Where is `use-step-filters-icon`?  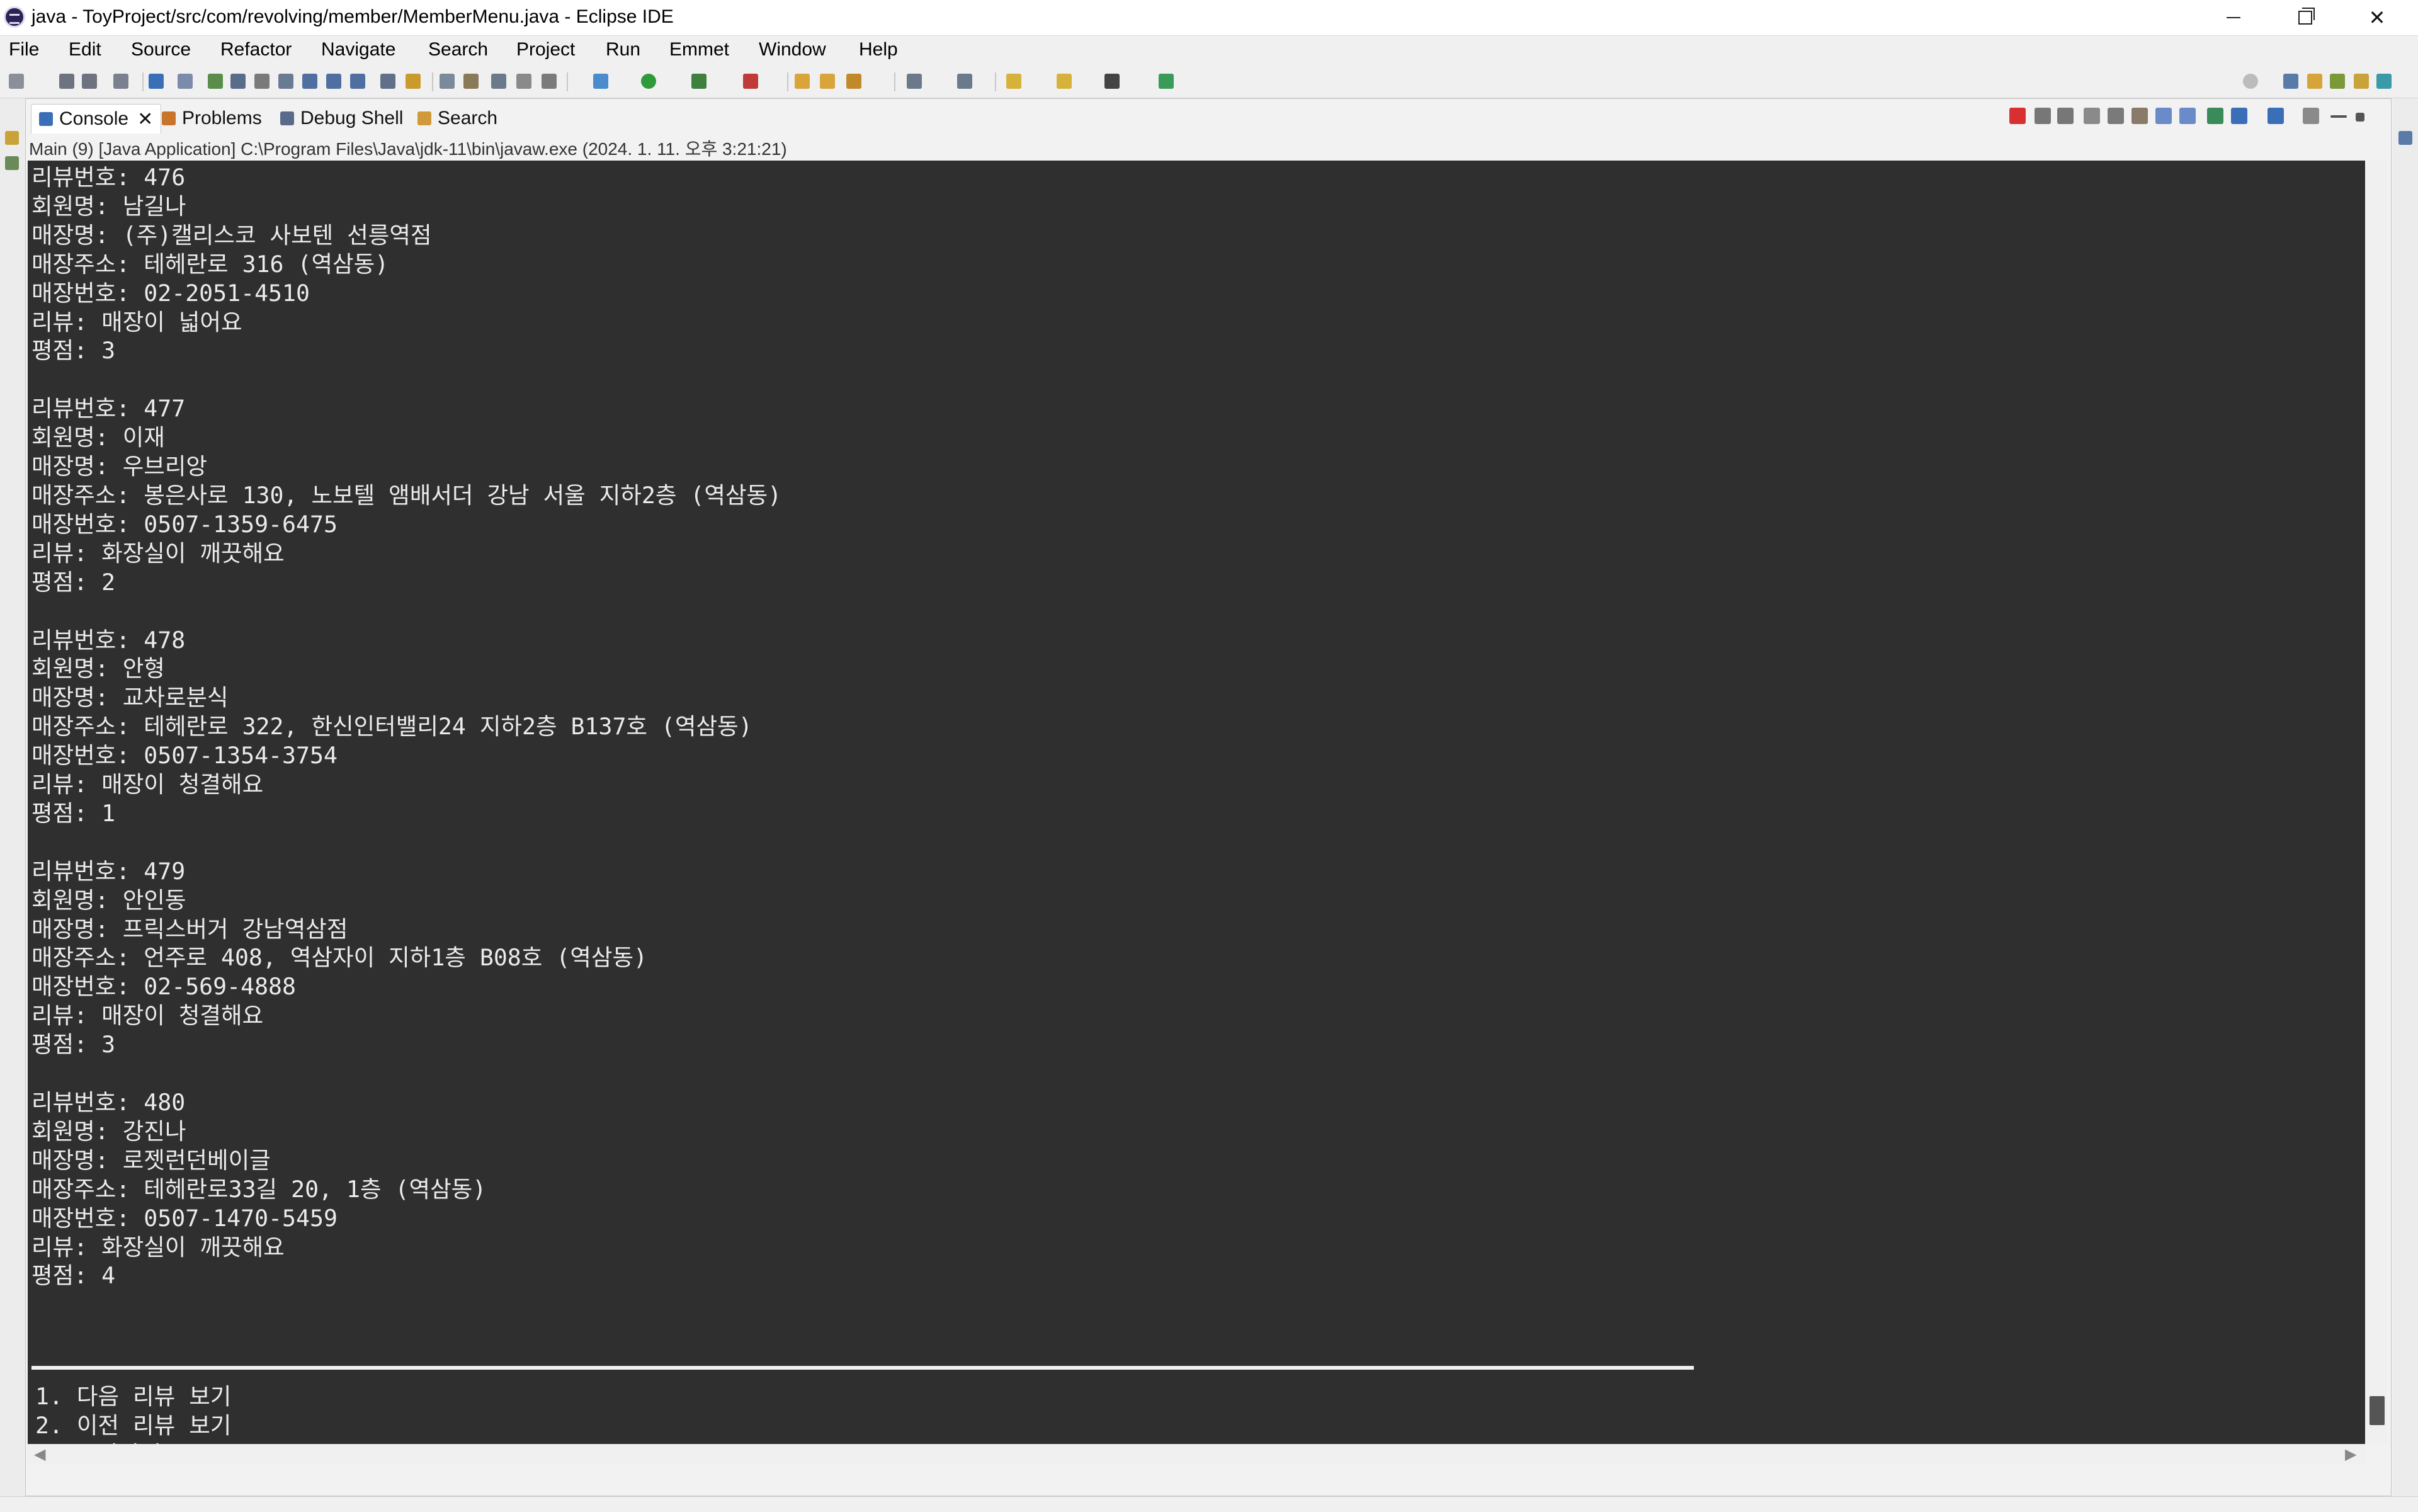
use-step-filters-icon is located at coordinates (413, 82).